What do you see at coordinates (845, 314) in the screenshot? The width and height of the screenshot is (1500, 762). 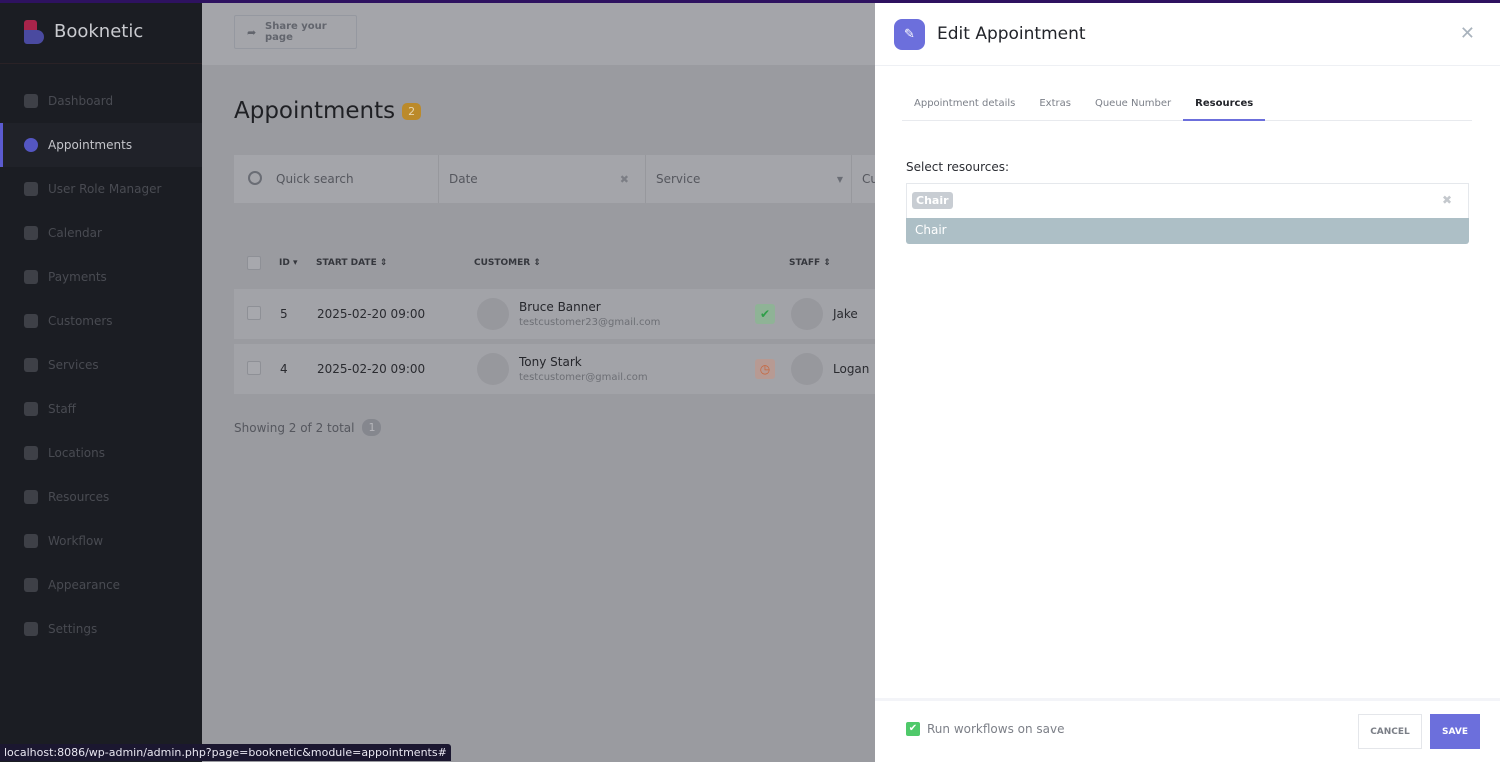 I see `staff-name: Jake` at bounding box center [845, 314].